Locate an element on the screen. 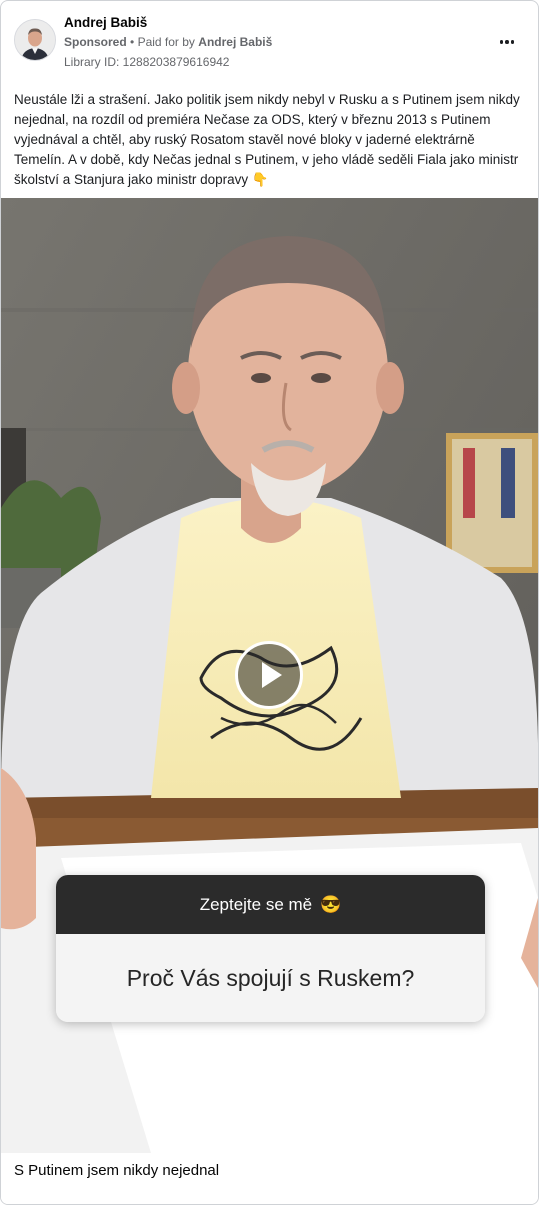 This screenshot has height=1205, width=539. paid-for-name: Andrej Babiš is located at coordinates (235, 42).